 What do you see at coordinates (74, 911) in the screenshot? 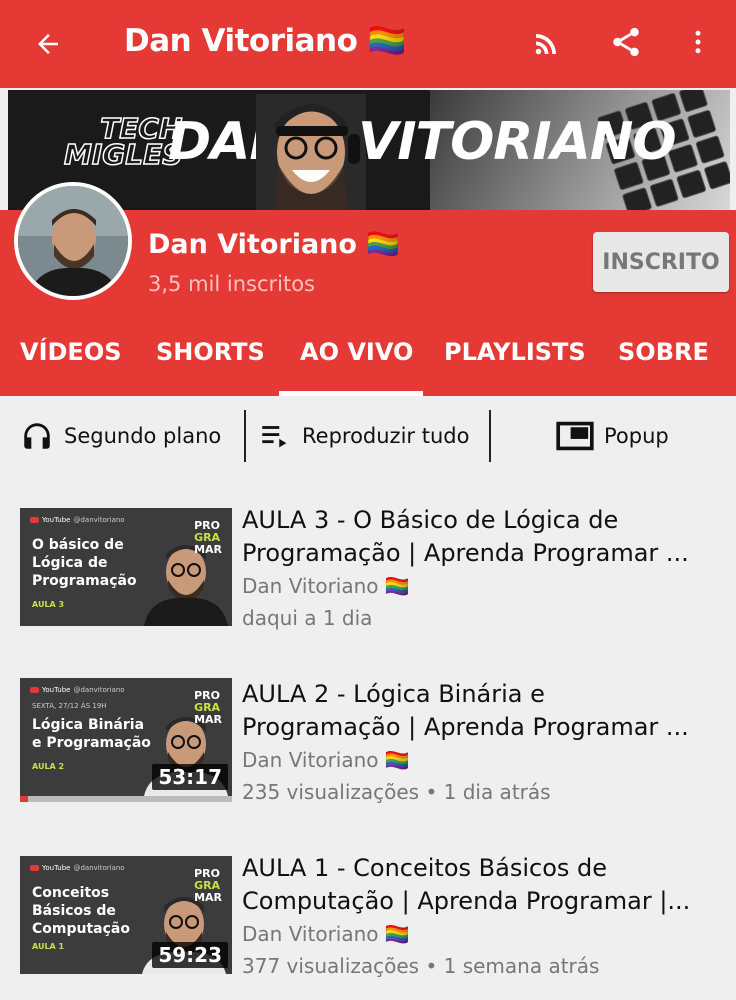
I see `thumbnail-title-line: Básicos de` at bounding box center [74, 911].